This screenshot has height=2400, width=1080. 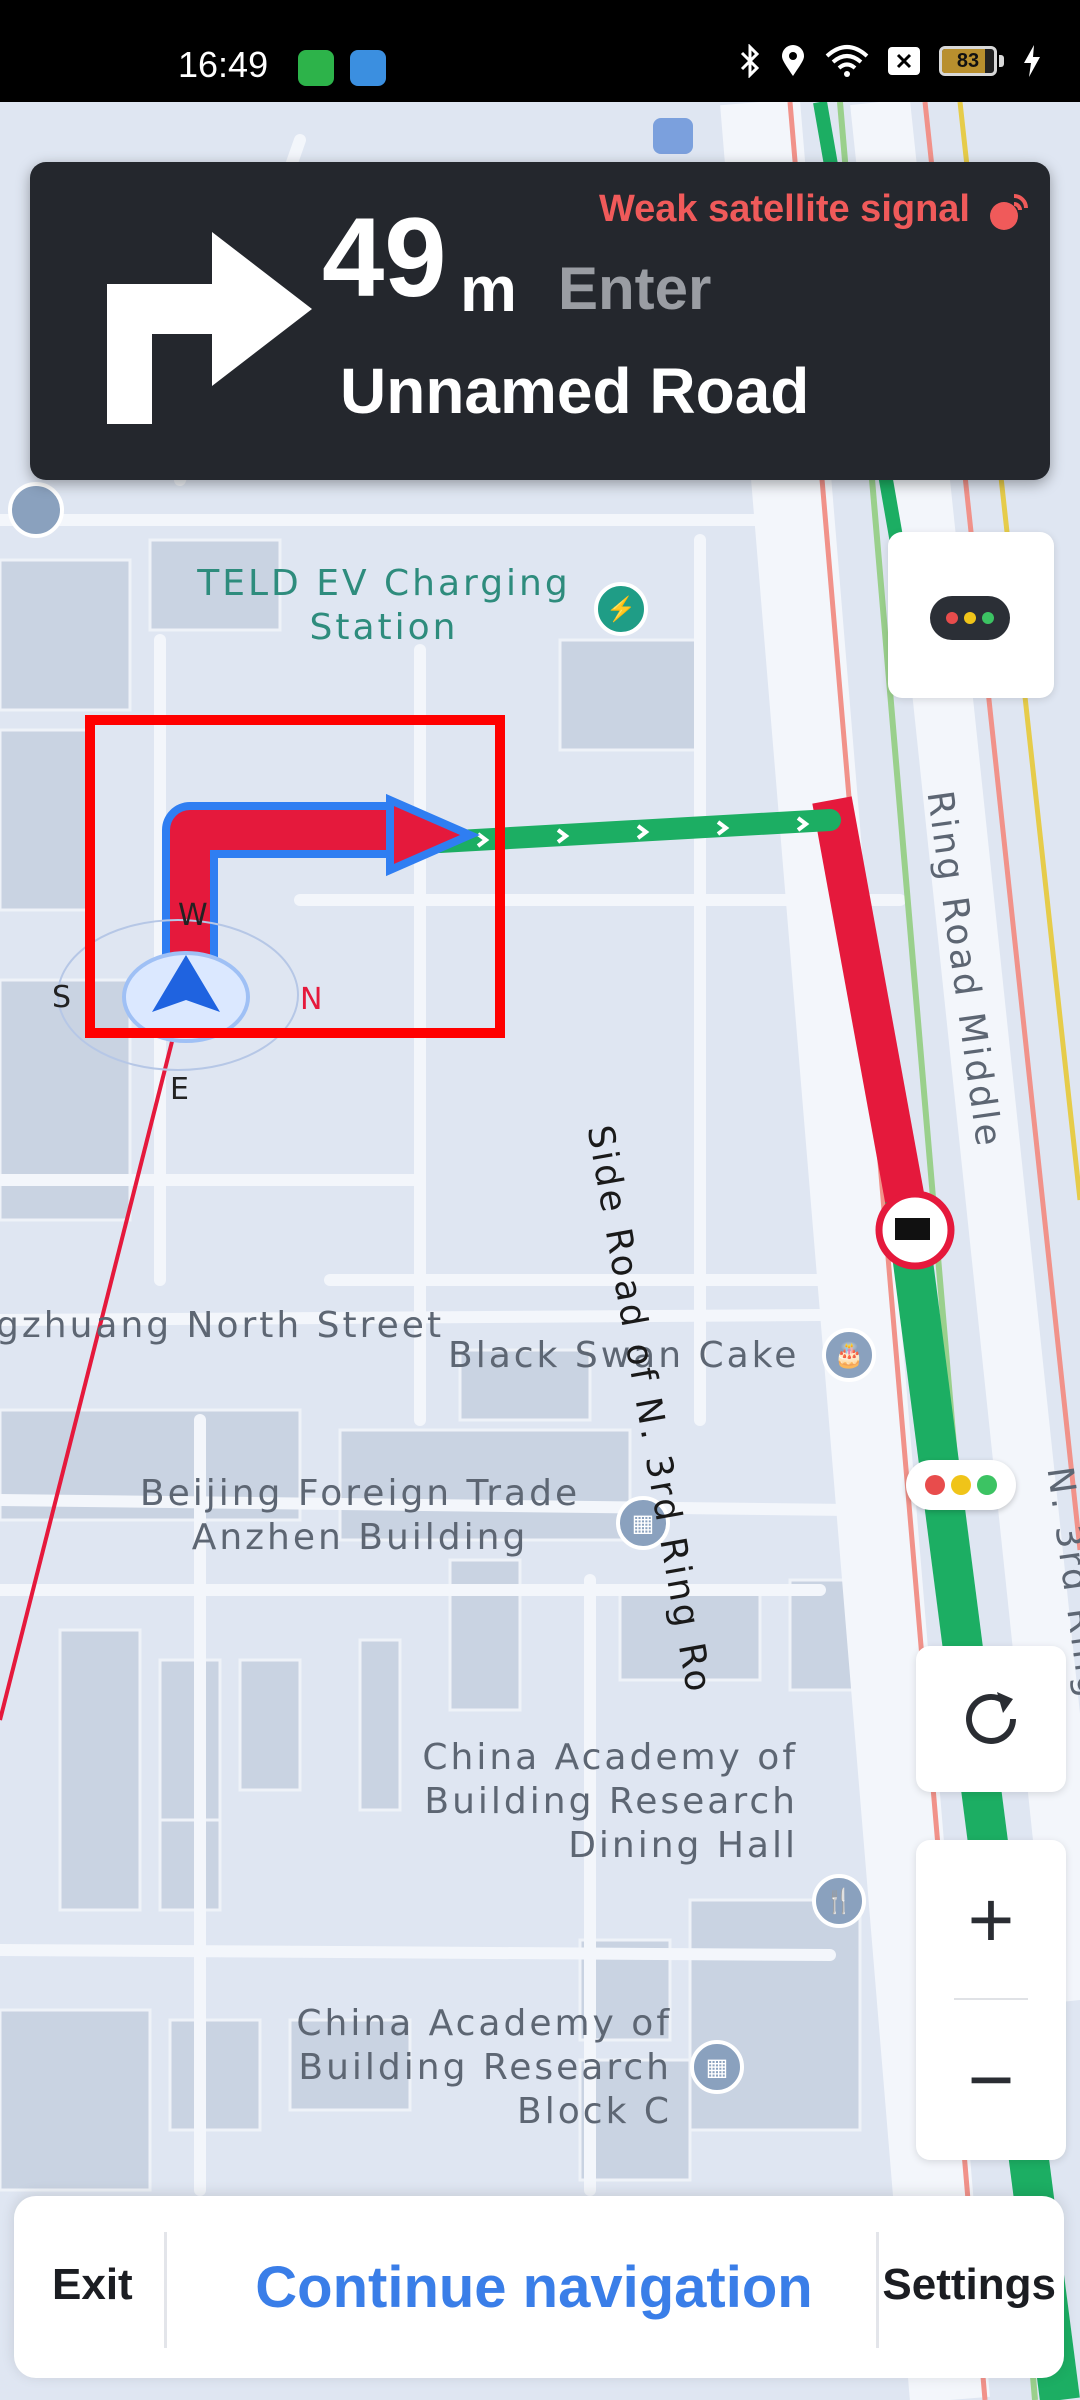 What do you see at coordinates (209, 328) in the screenshot?
I see `turn-right-arrow-icon` at bounding box center [209, 328].